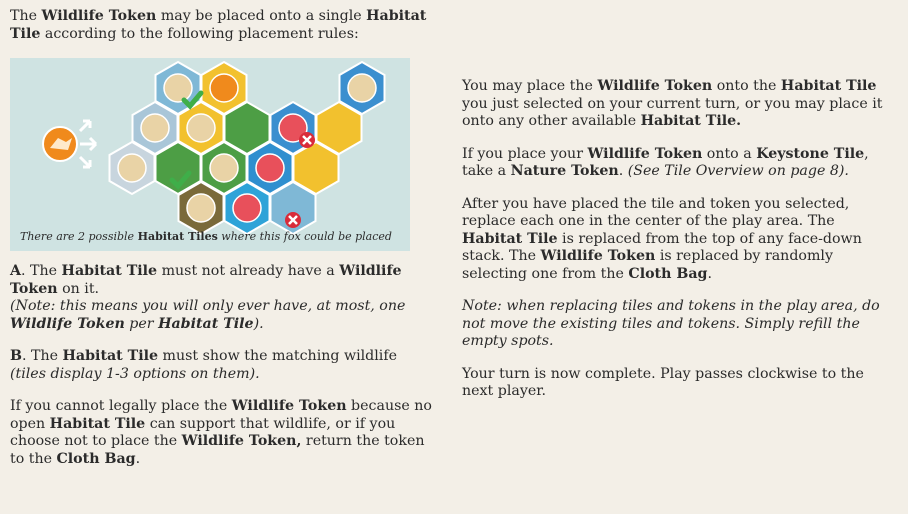 The height and width of the screenshot is (514, 908). I want to click on para-text: If you cannot legally place the, so click(121, 406).